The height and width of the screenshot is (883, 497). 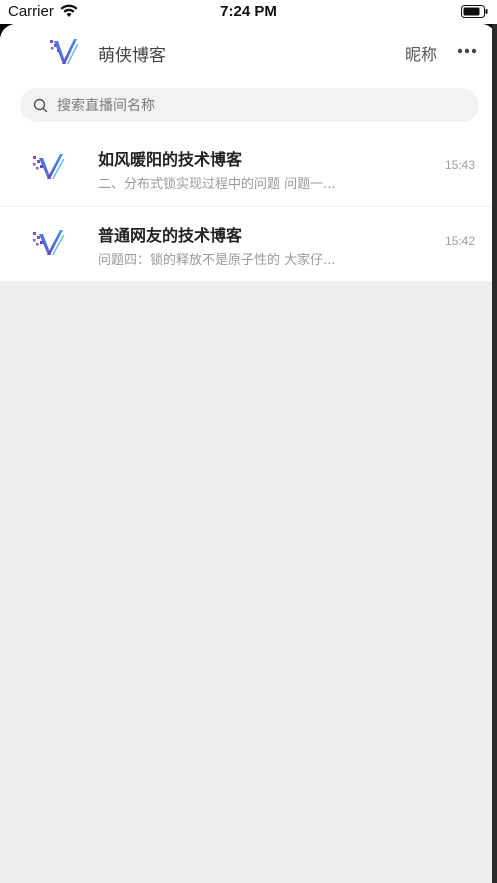 I want to click on nickname-button: 昵称, so click(x=421, y=53).